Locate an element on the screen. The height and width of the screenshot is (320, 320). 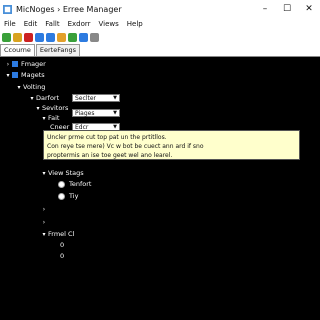
menu-exdorr: Exdorr is located at coordinates (79, 24).